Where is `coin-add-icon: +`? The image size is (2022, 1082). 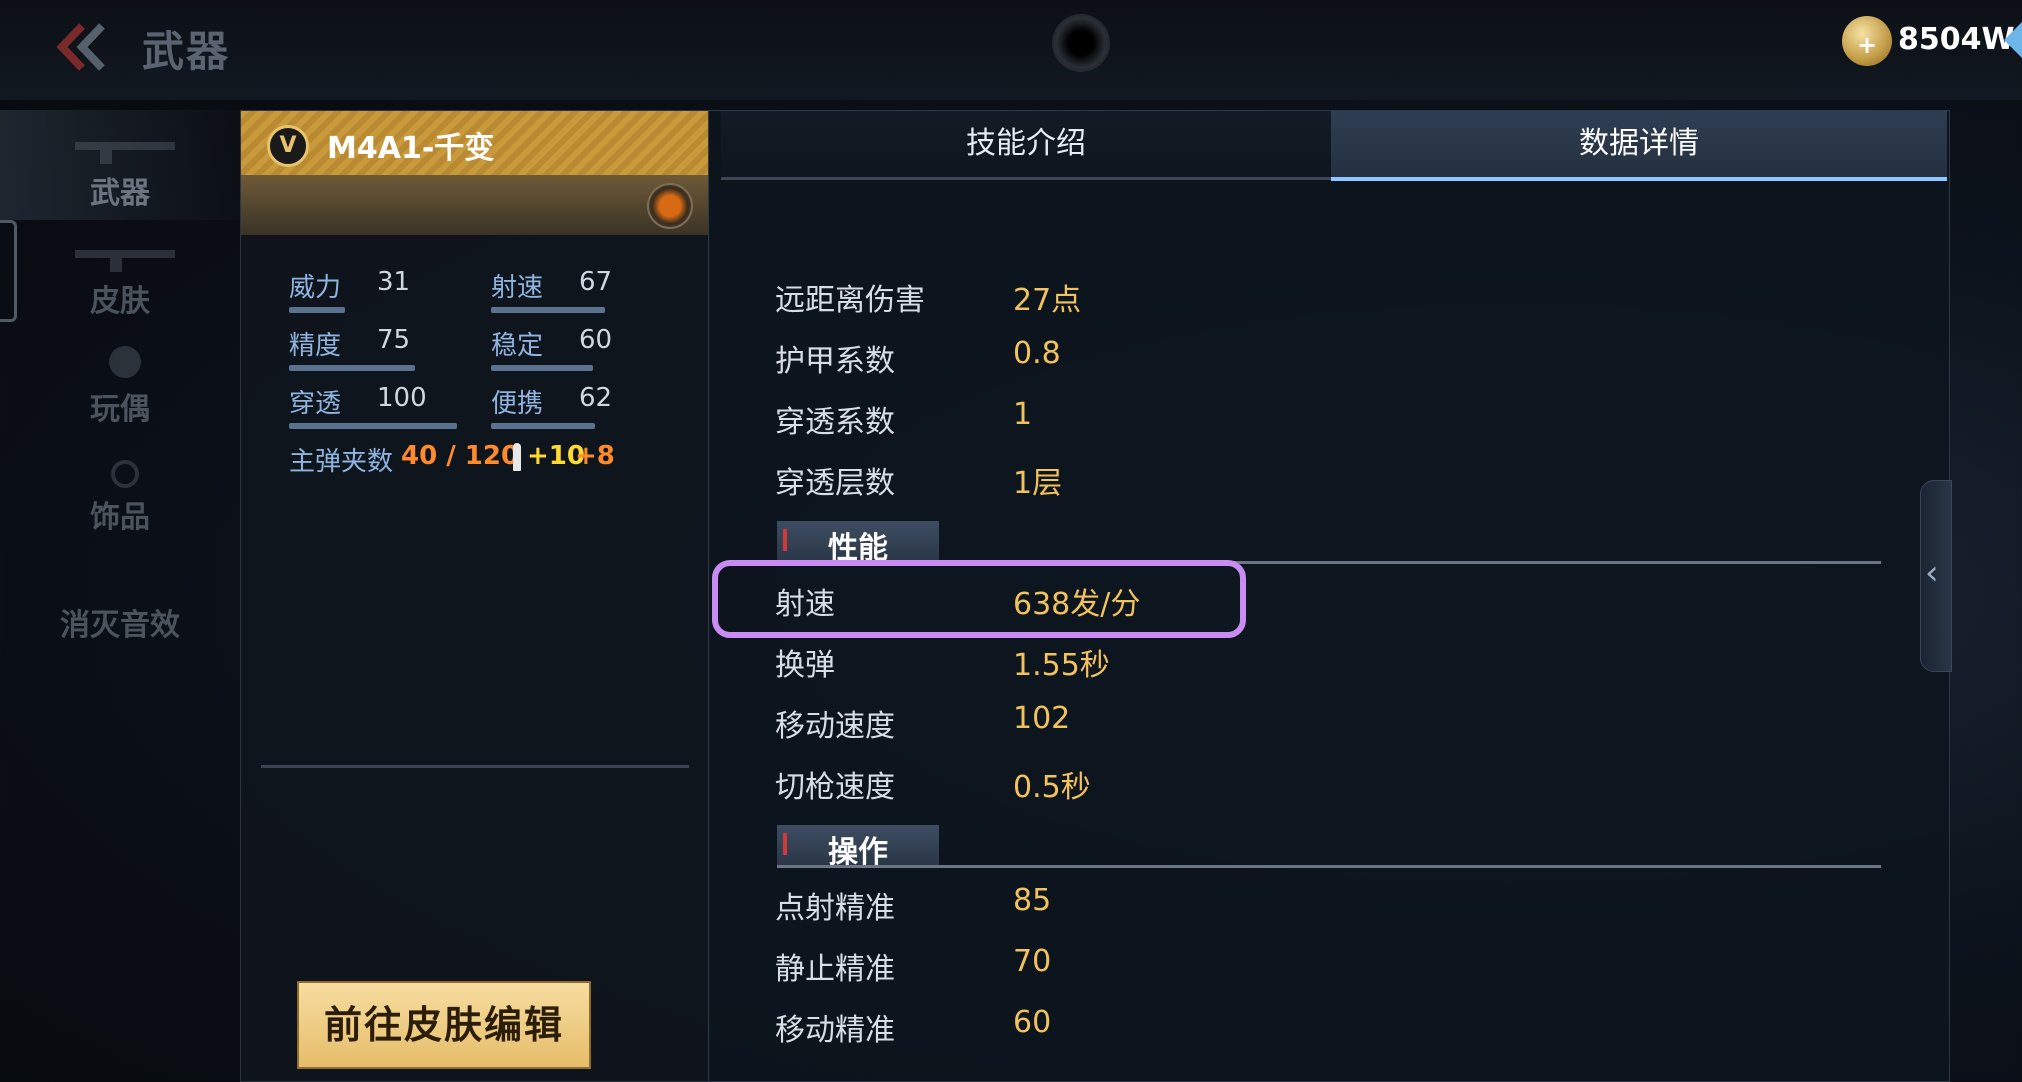
coin-add-icon: + is located at coordinates (1867, 41).